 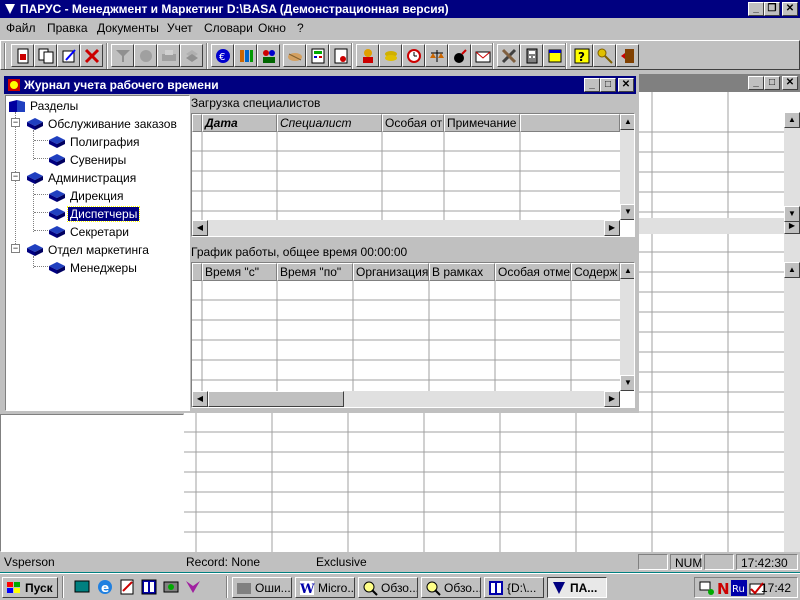 I want to click on network-icon, so click(x=193, y=587).